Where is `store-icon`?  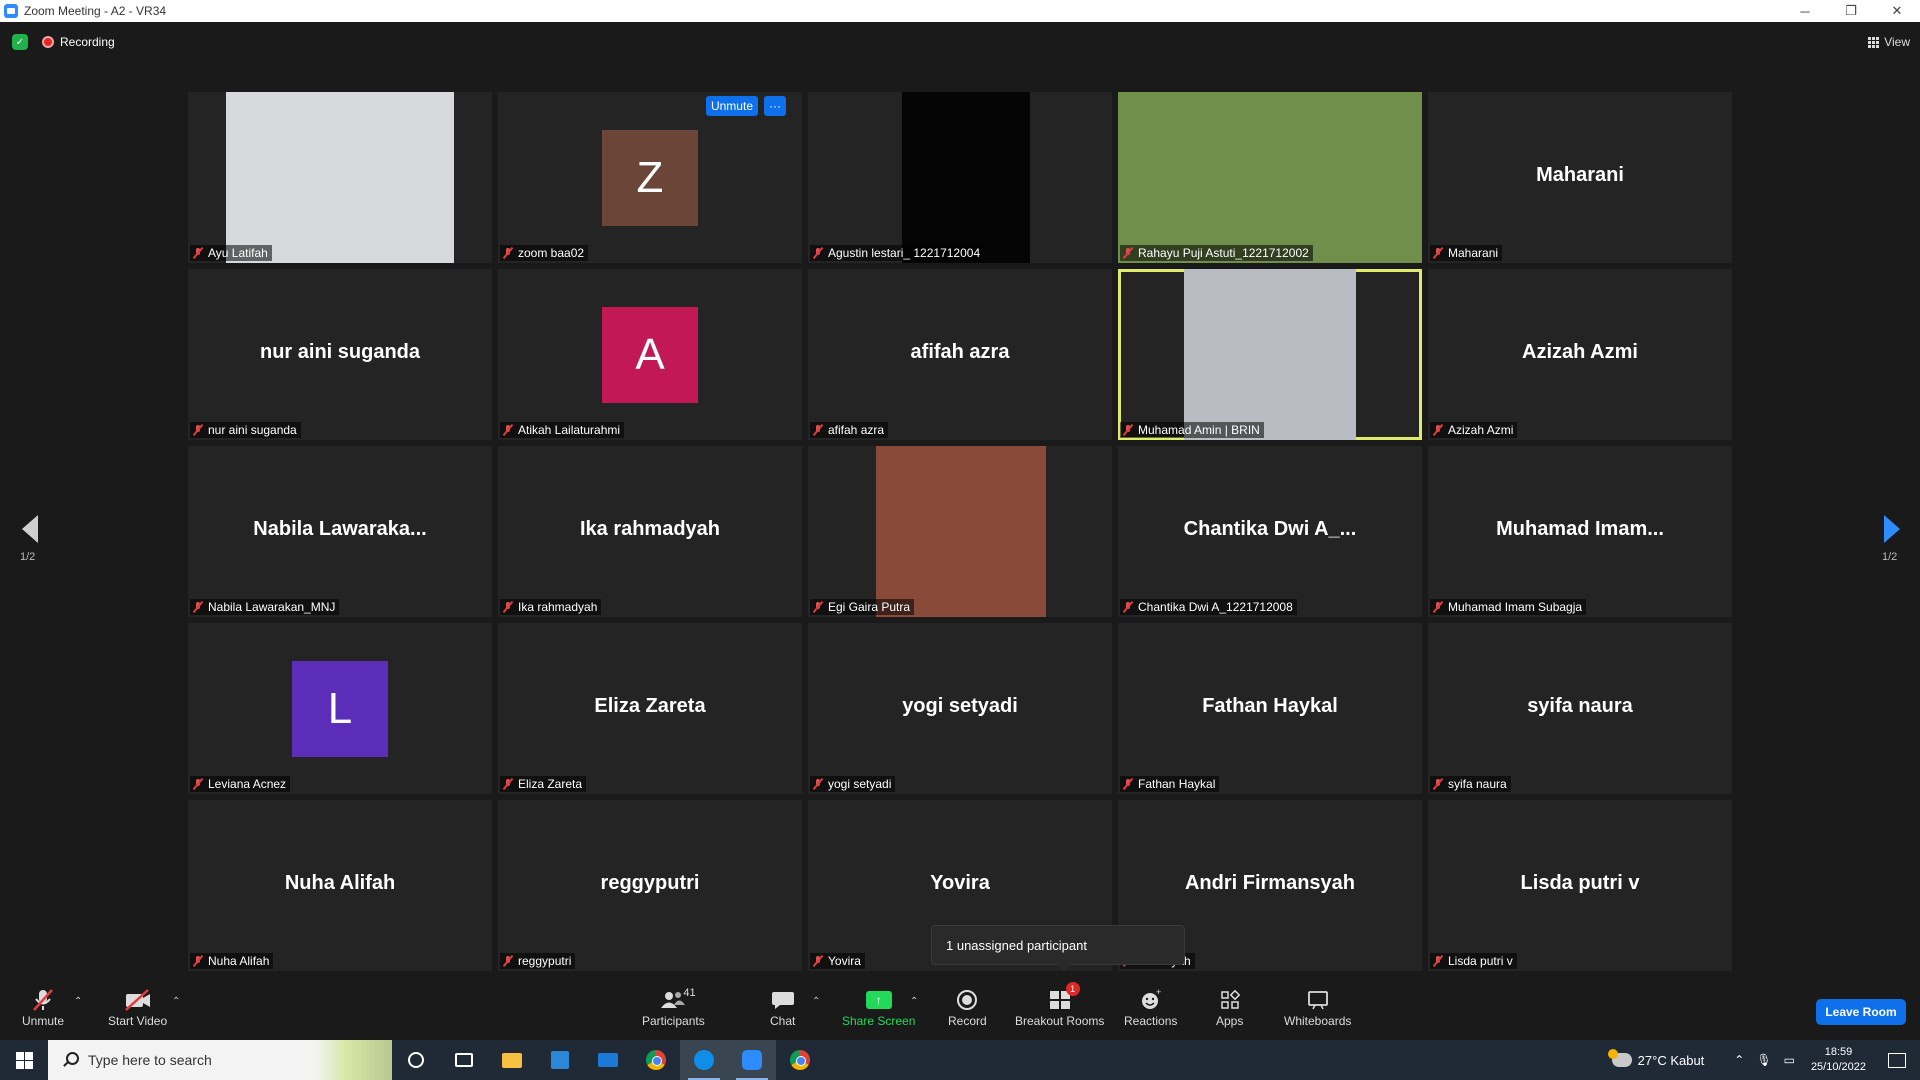 store-icon is located at coordinates (560, 1060).